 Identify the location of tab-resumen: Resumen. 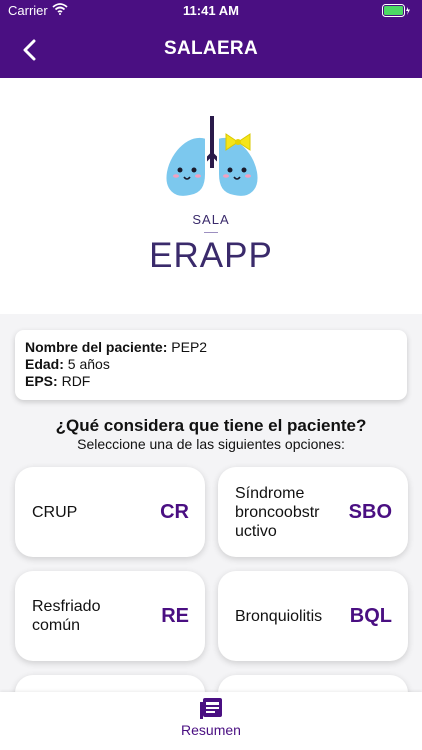
(211, 721).